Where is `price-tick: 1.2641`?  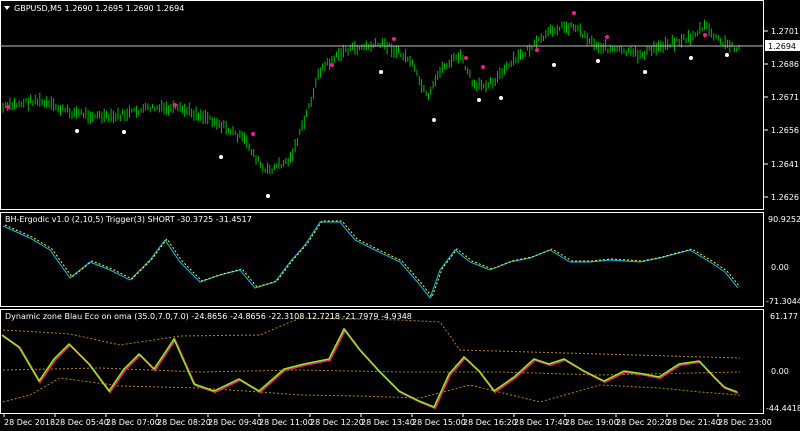
price-tick: 1.2641 is located at coordinates (781, 164).